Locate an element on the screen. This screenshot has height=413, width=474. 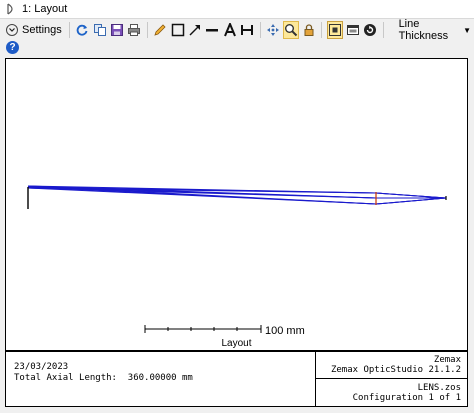
arrow-icon is located at coordinates (195, 30).